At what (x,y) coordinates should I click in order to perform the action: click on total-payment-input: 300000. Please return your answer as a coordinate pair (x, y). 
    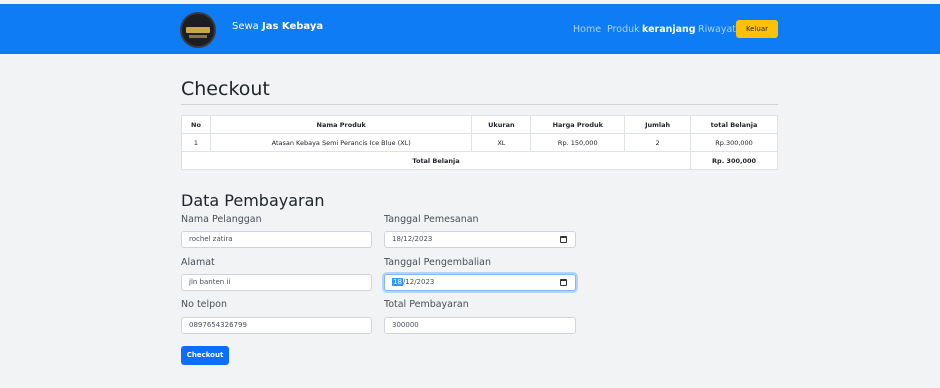
    Looking at the image, I should click on (480, 325).